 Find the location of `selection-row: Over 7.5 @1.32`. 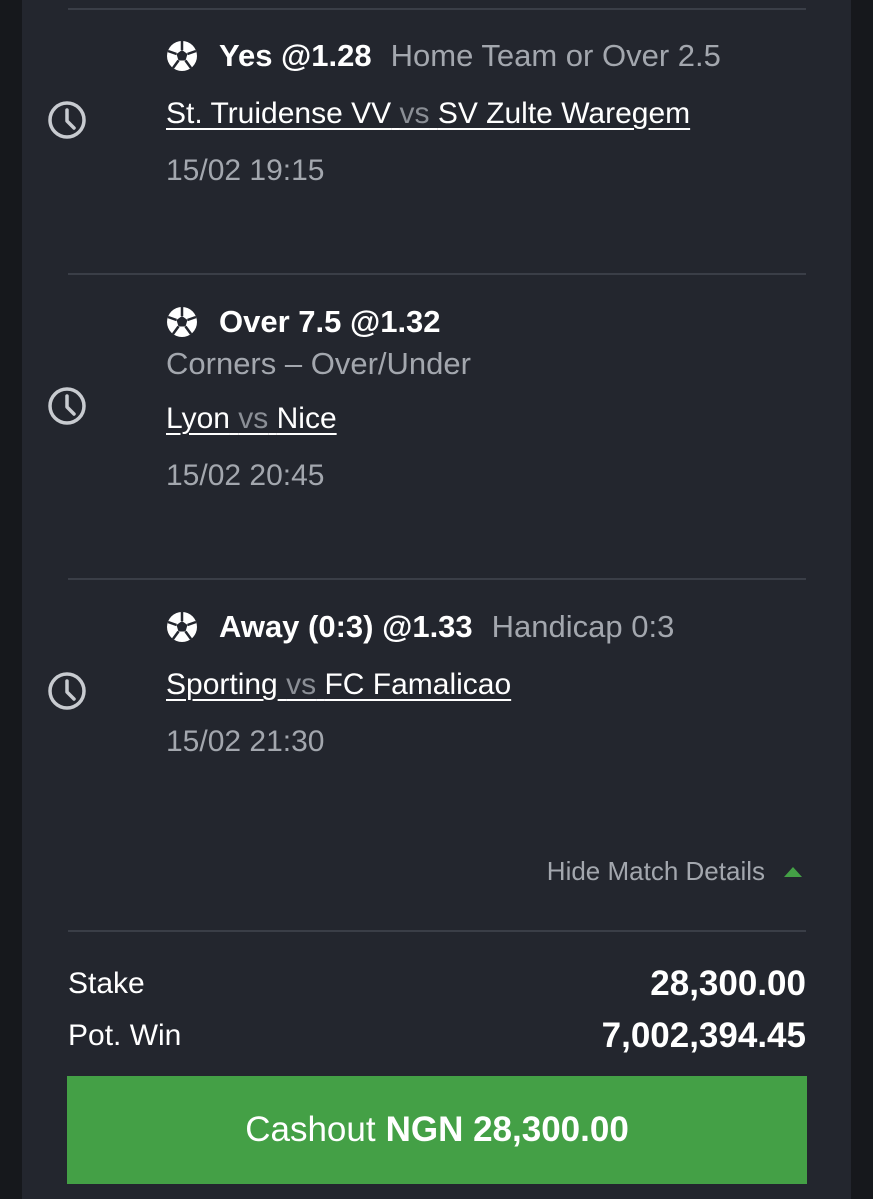

selection-row: Over 7.5 @1.32 is located at coordinates (303, 322).